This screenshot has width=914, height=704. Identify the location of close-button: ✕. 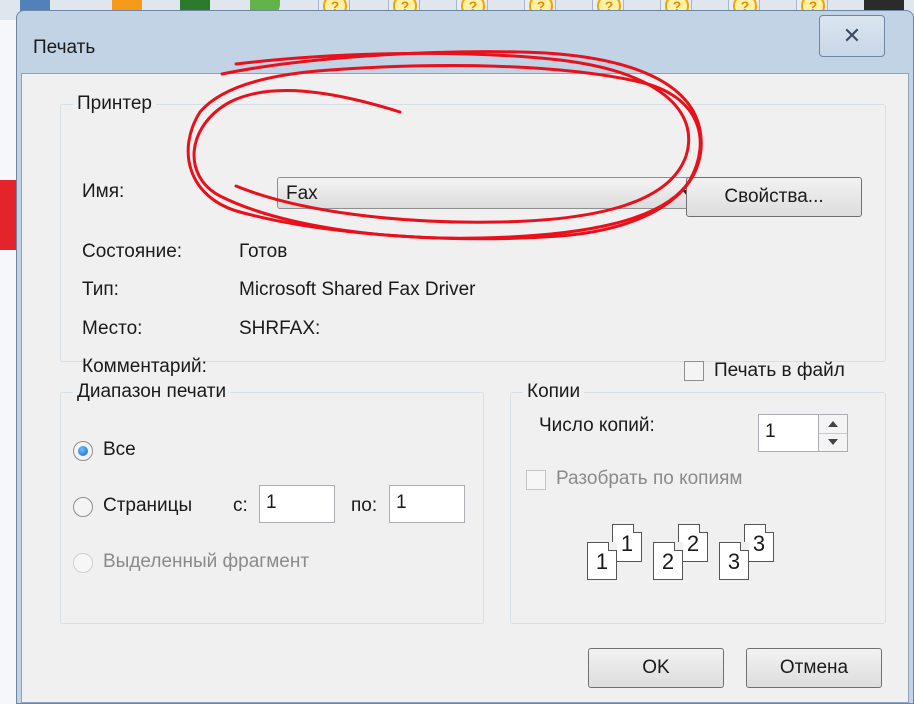
(852, 36).